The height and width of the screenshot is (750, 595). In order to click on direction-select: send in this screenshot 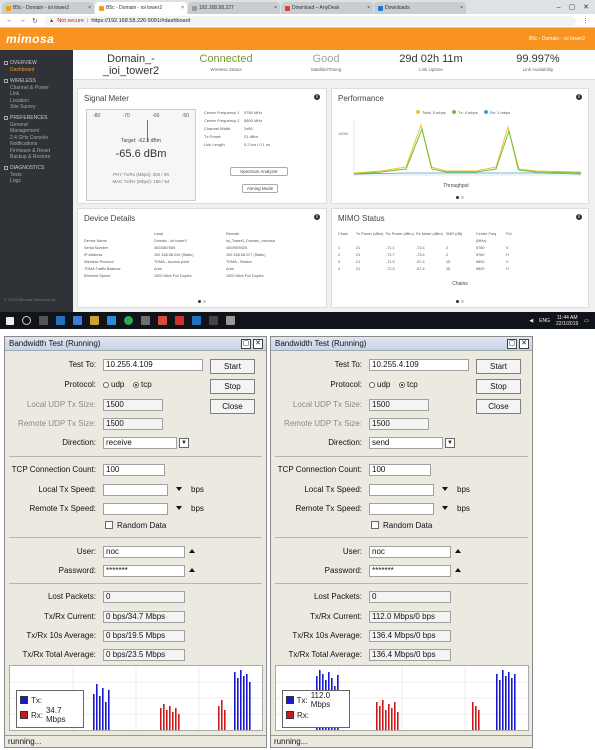, I will do `click(406, 443)`.